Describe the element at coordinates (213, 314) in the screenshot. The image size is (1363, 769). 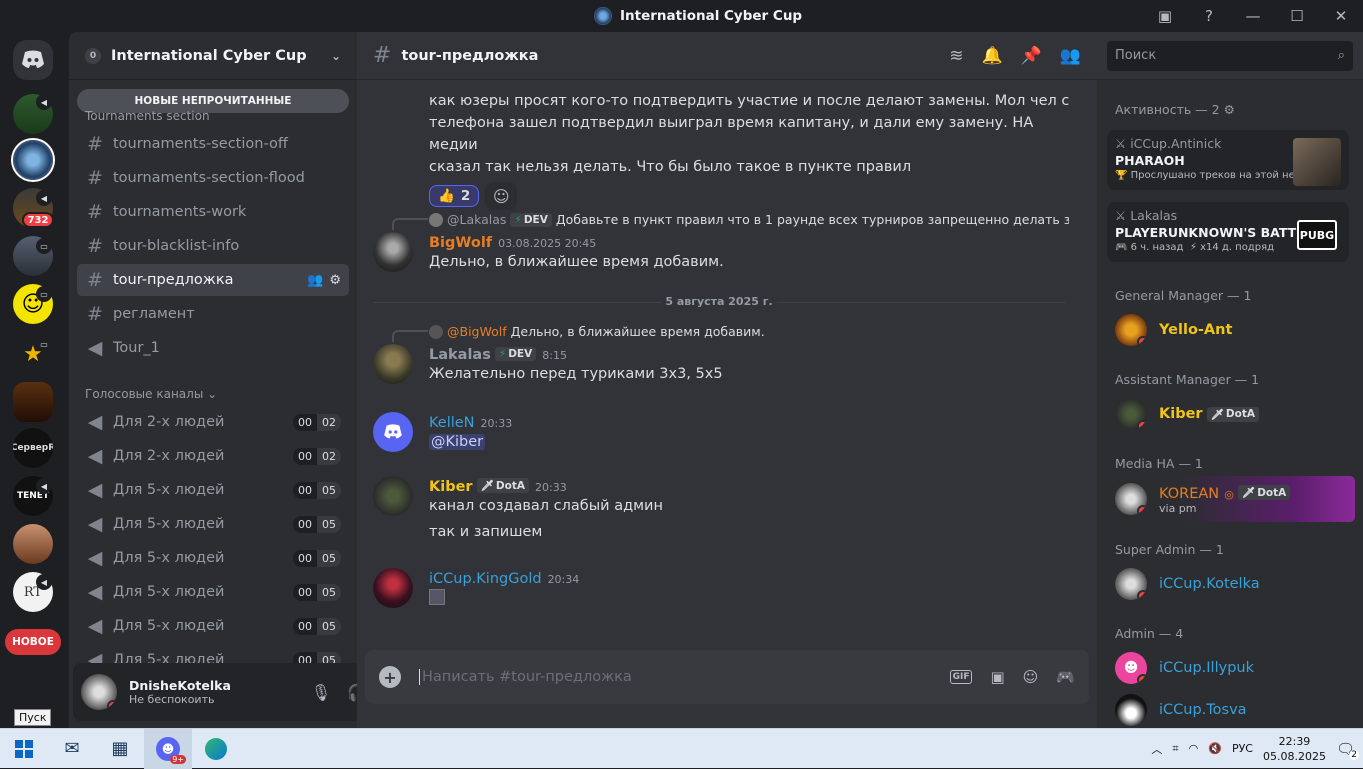
I see `channel-reglament: # регламент` at that location.